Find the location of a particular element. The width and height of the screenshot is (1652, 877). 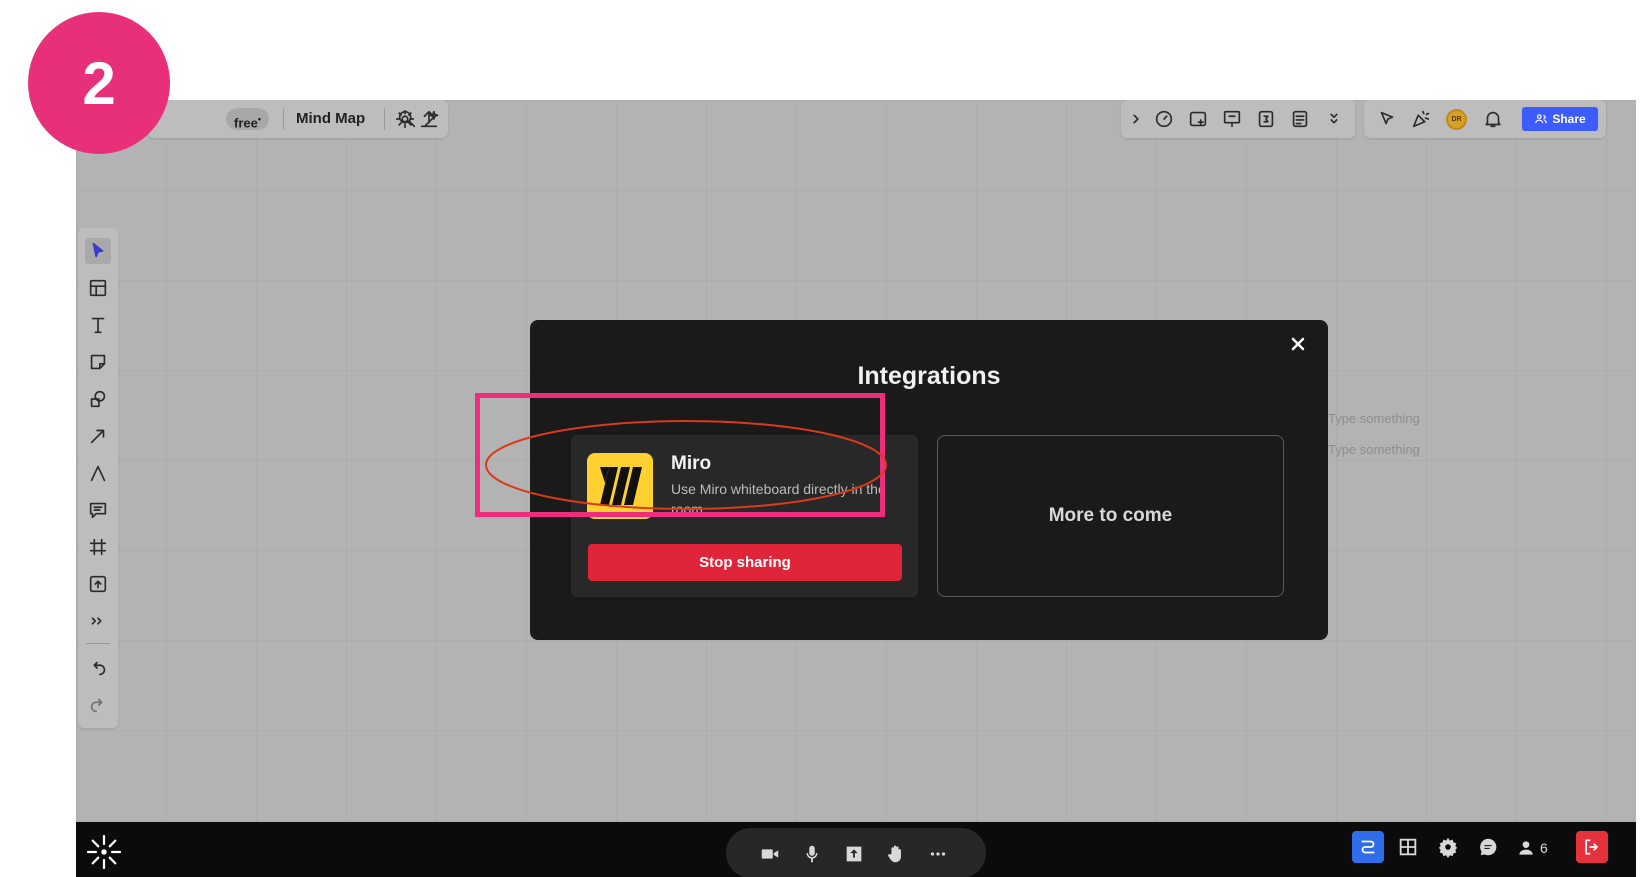

chat-icon is located at coordinates (1488, 847).